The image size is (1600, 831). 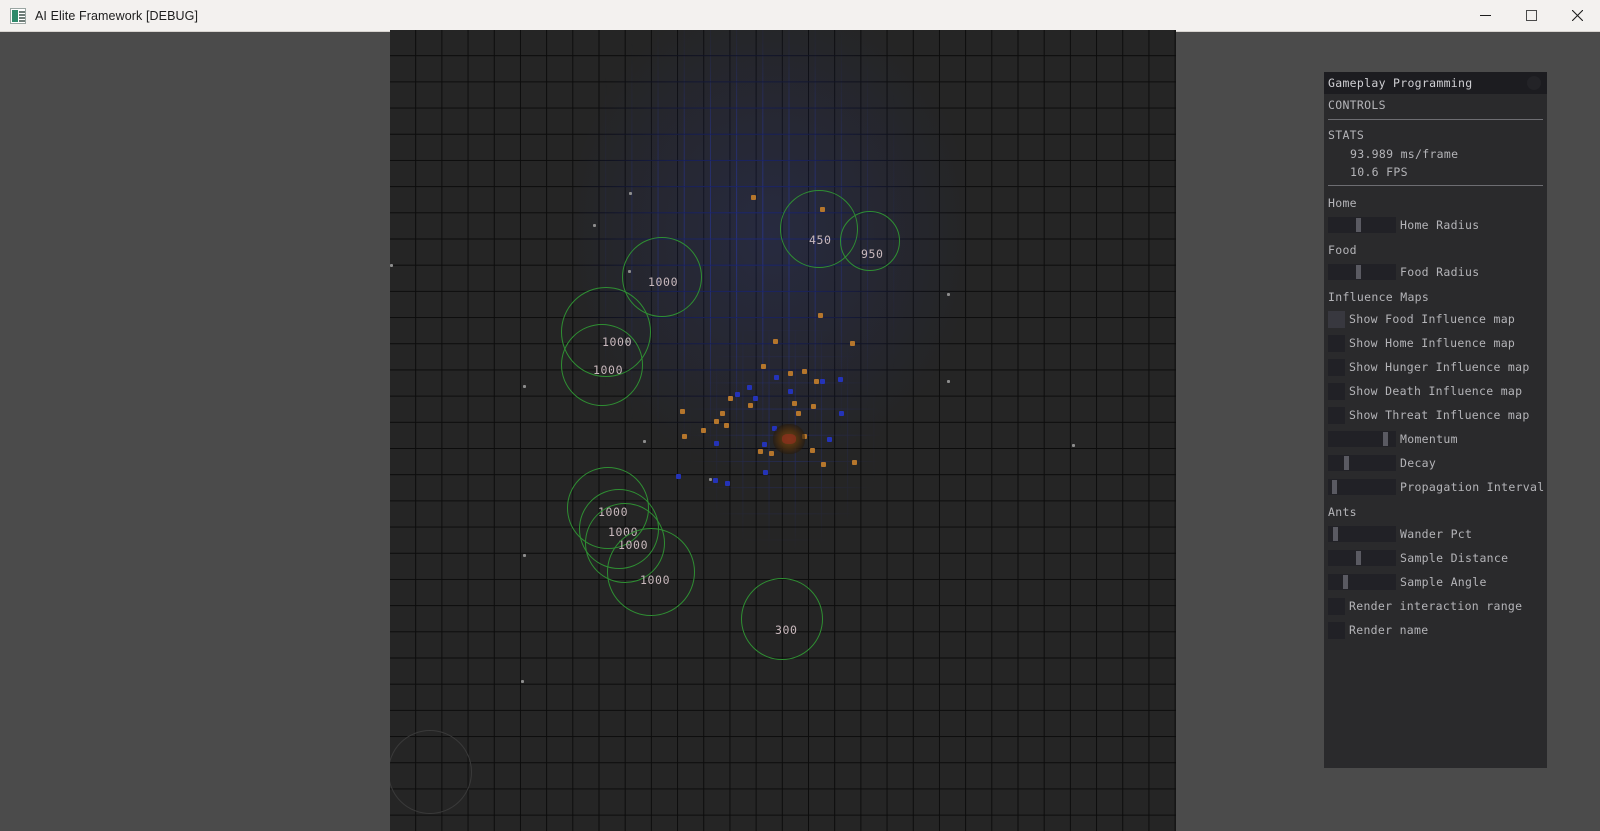 I want to click on checkbox-row: Show Hunger Influence map, so click(x=1437, y=367).